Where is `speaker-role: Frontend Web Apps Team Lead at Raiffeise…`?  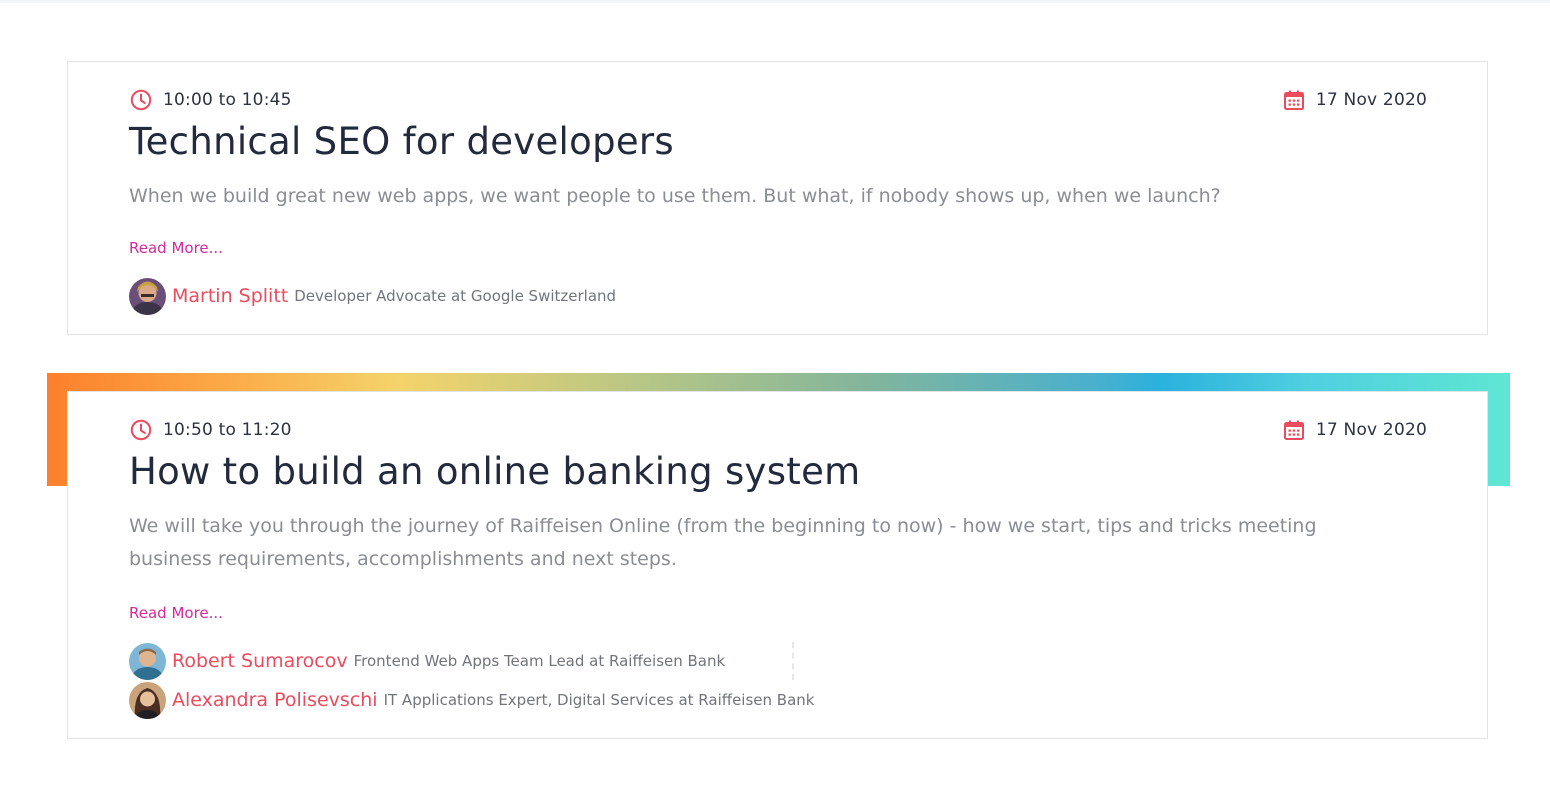 speaker-role: Frontend Web Apps Team Lead at Raiffeise… is located at coordinates (539, 661).